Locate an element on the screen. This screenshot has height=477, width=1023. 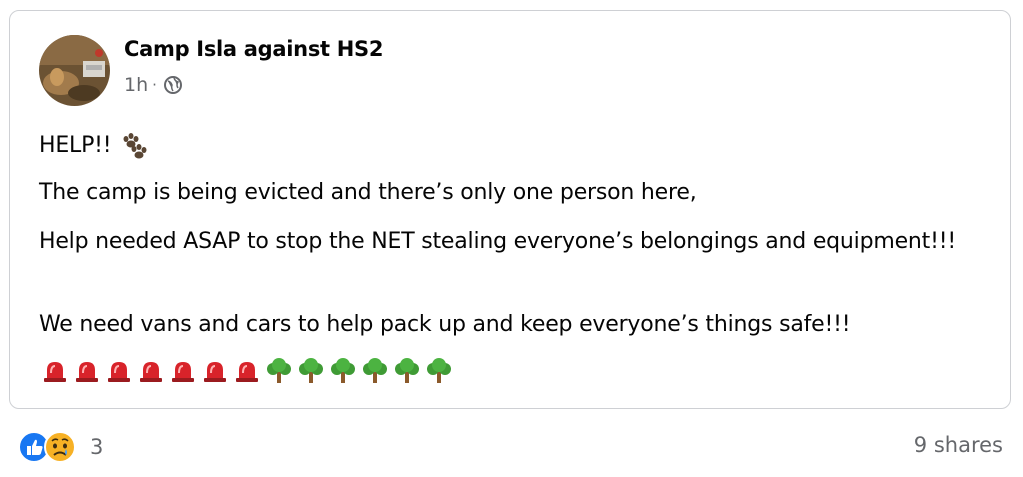
reactions-summary: 3 is located at coordinates (60, 447).